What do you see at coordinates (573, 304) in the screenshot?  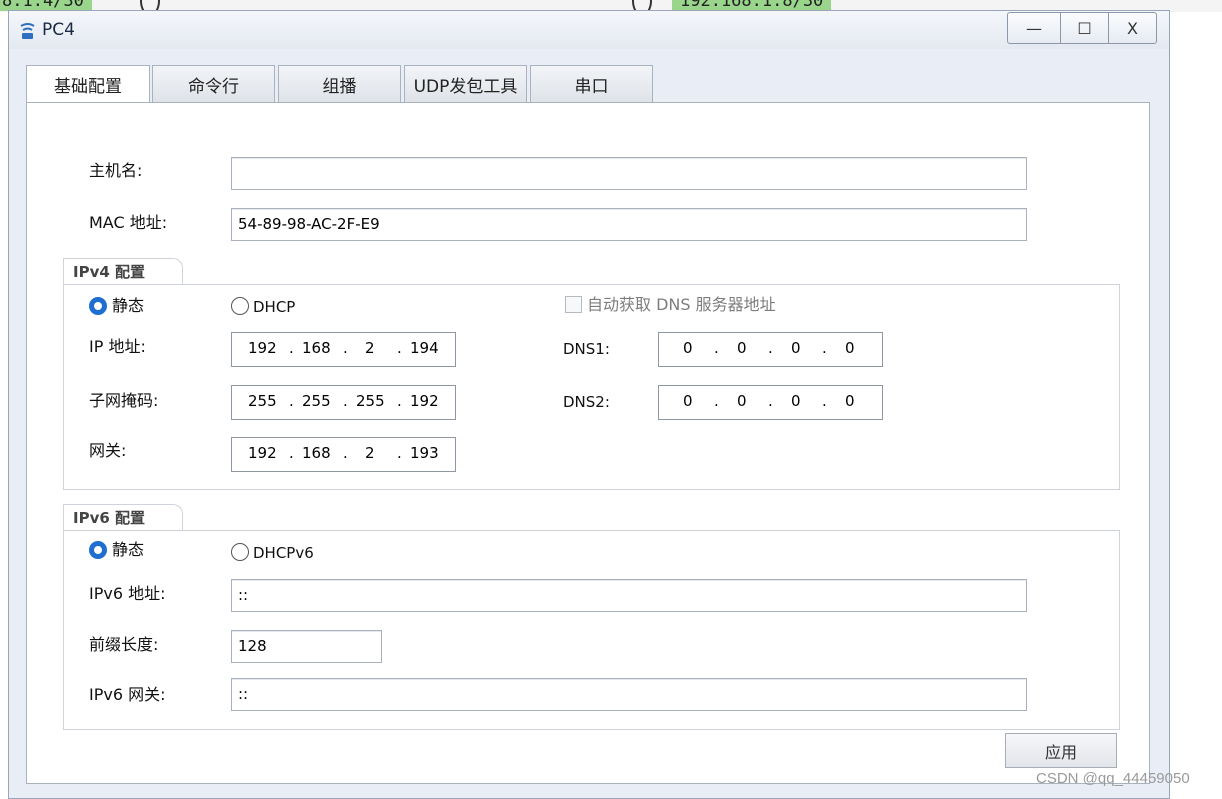 I see `auto-dns-checkbox` at bounding box center [573, 304].